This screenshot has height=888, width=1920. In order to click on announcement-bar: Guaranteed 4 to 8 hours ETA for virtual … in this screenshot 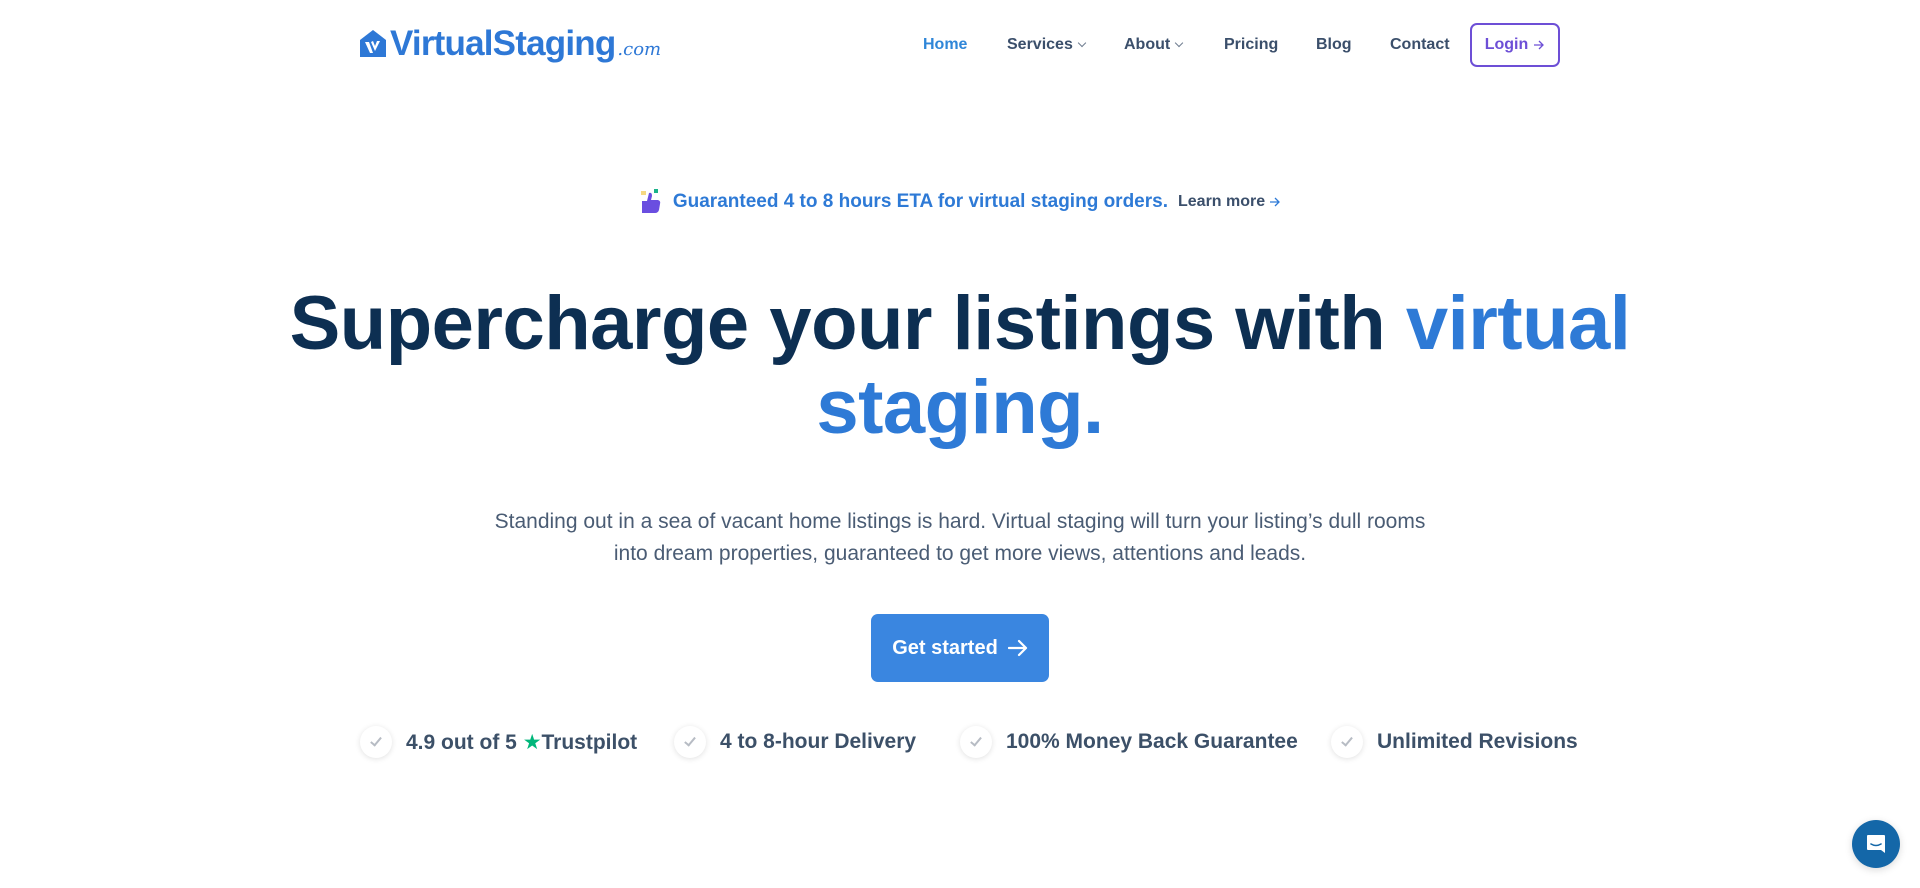, I will do `click(960, 202)`.